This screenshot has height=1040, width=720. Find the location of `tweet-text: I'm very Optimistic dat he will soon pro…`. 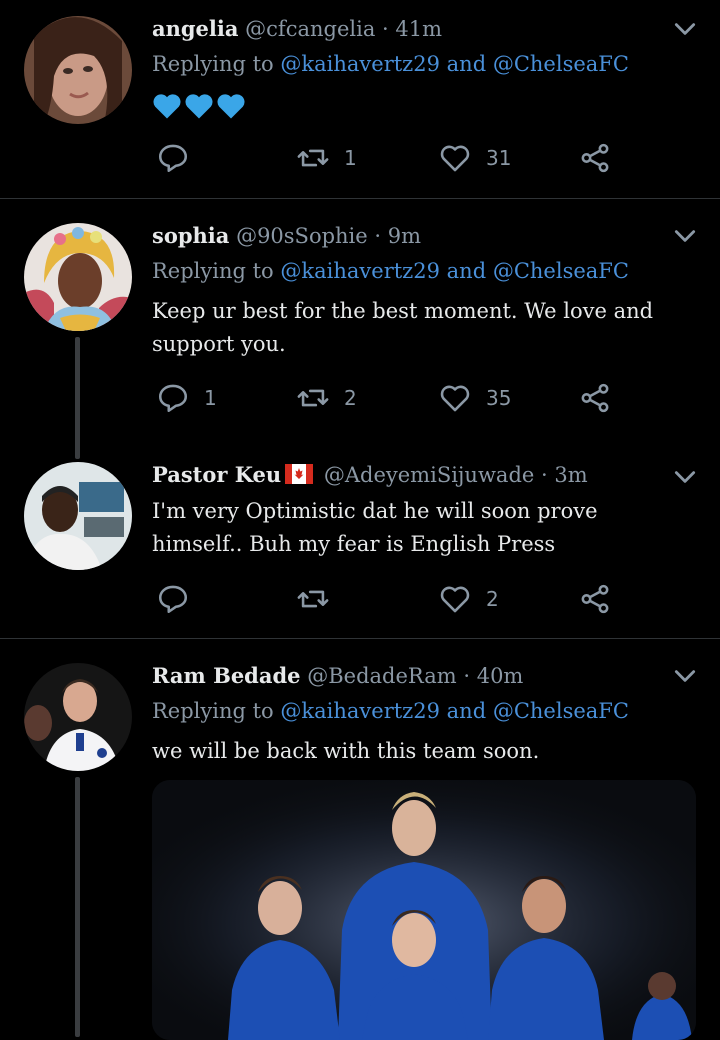

tweet-text: I'm very Optimistic dat he will soon pro… is located at coordinates (375, 527).